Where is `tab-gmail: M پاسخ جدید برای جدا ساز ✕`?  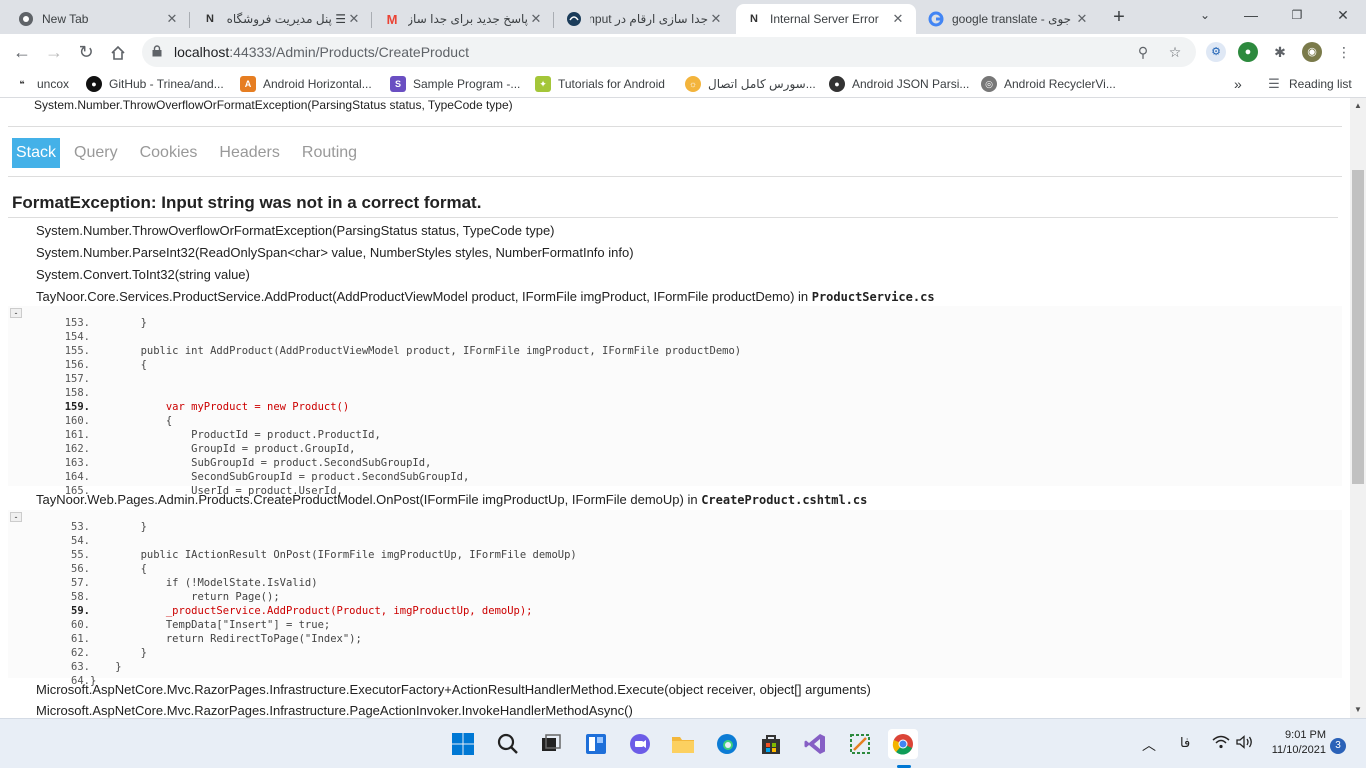 tab-gmail: M پاسخ جدید برای جدا ساز ✕ is located at coordinates (464, 19).